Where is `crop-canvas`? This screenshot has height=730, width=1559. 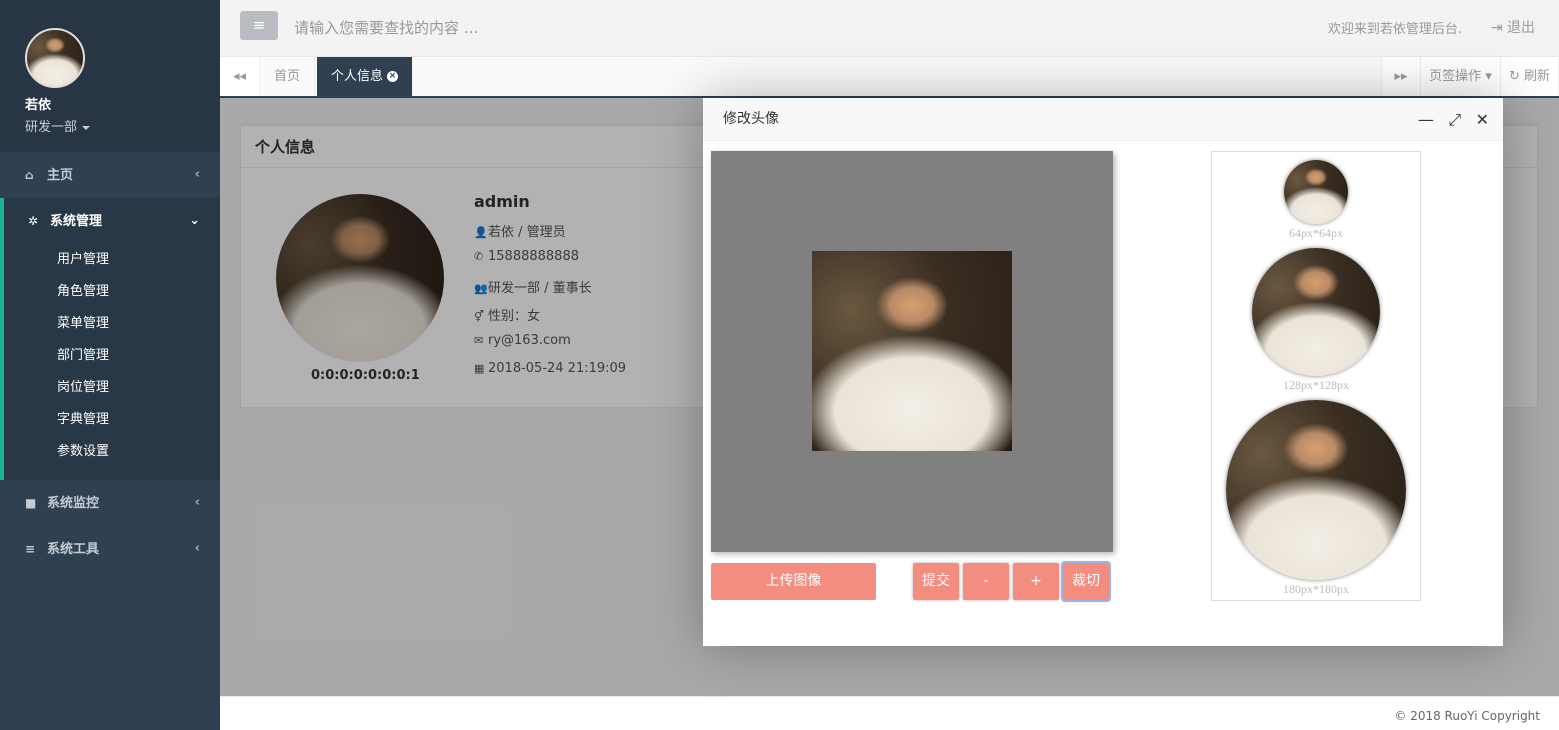 crop-canvas is located at coordinates (912, 351).